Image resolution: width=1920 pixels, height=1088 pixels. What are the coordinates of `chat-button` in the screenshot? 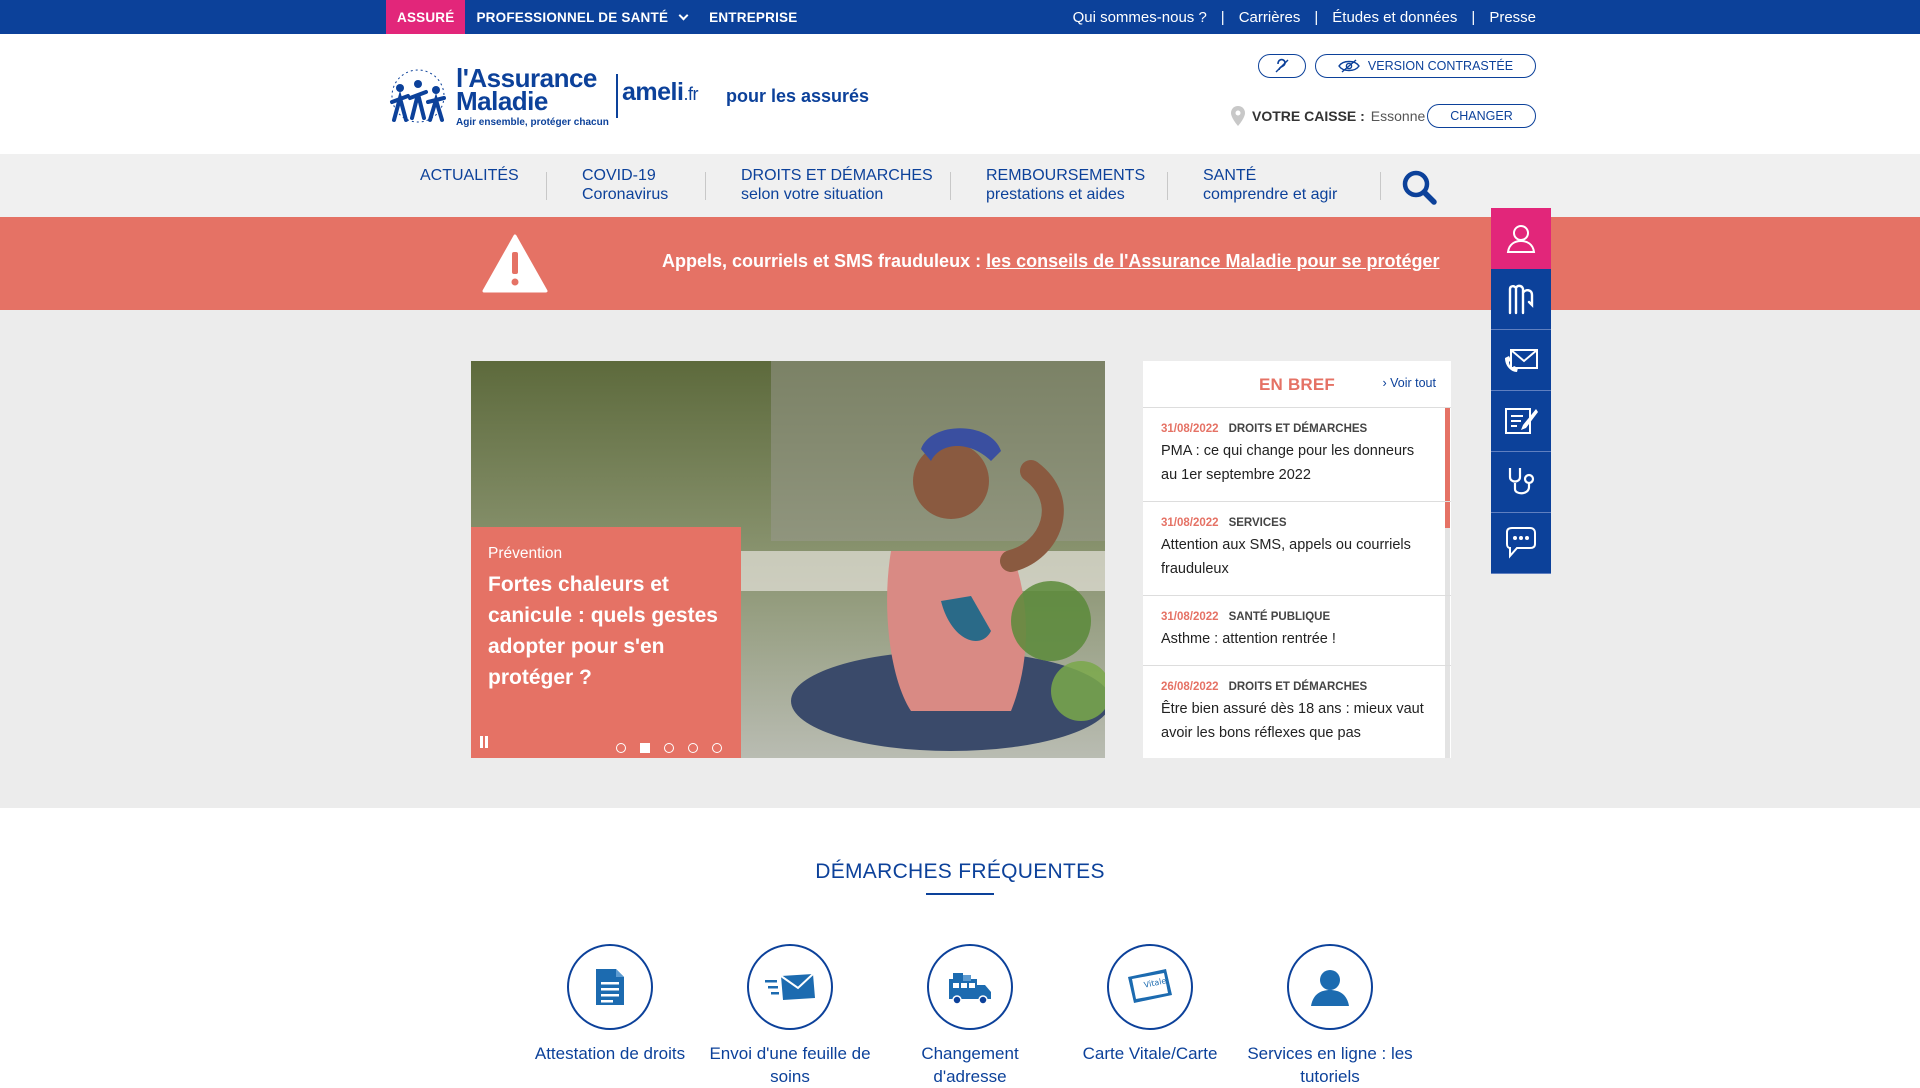 It's located at (1521, 543).